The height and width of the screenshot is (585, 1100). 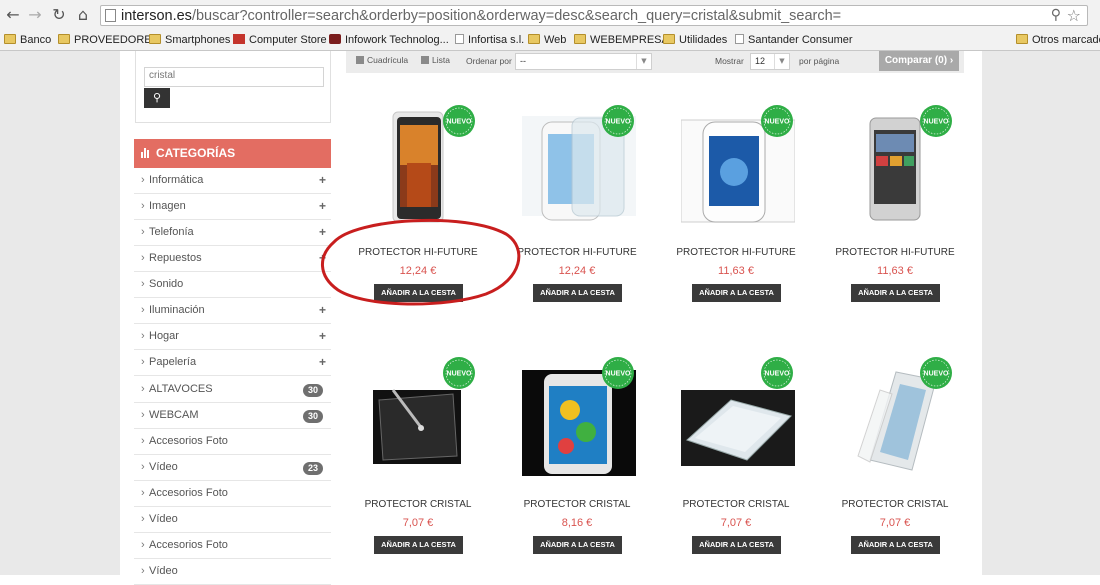 What do you see at coordinates (335, 39) in the screenshot?
I see `infowork-icon` at bounding box center [335, 39].